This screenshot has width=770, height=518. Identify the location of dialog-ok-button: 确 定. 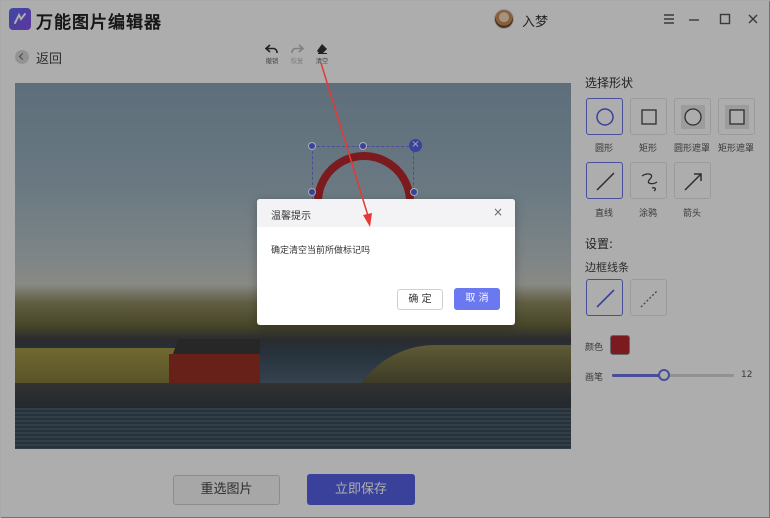
(420, 299).